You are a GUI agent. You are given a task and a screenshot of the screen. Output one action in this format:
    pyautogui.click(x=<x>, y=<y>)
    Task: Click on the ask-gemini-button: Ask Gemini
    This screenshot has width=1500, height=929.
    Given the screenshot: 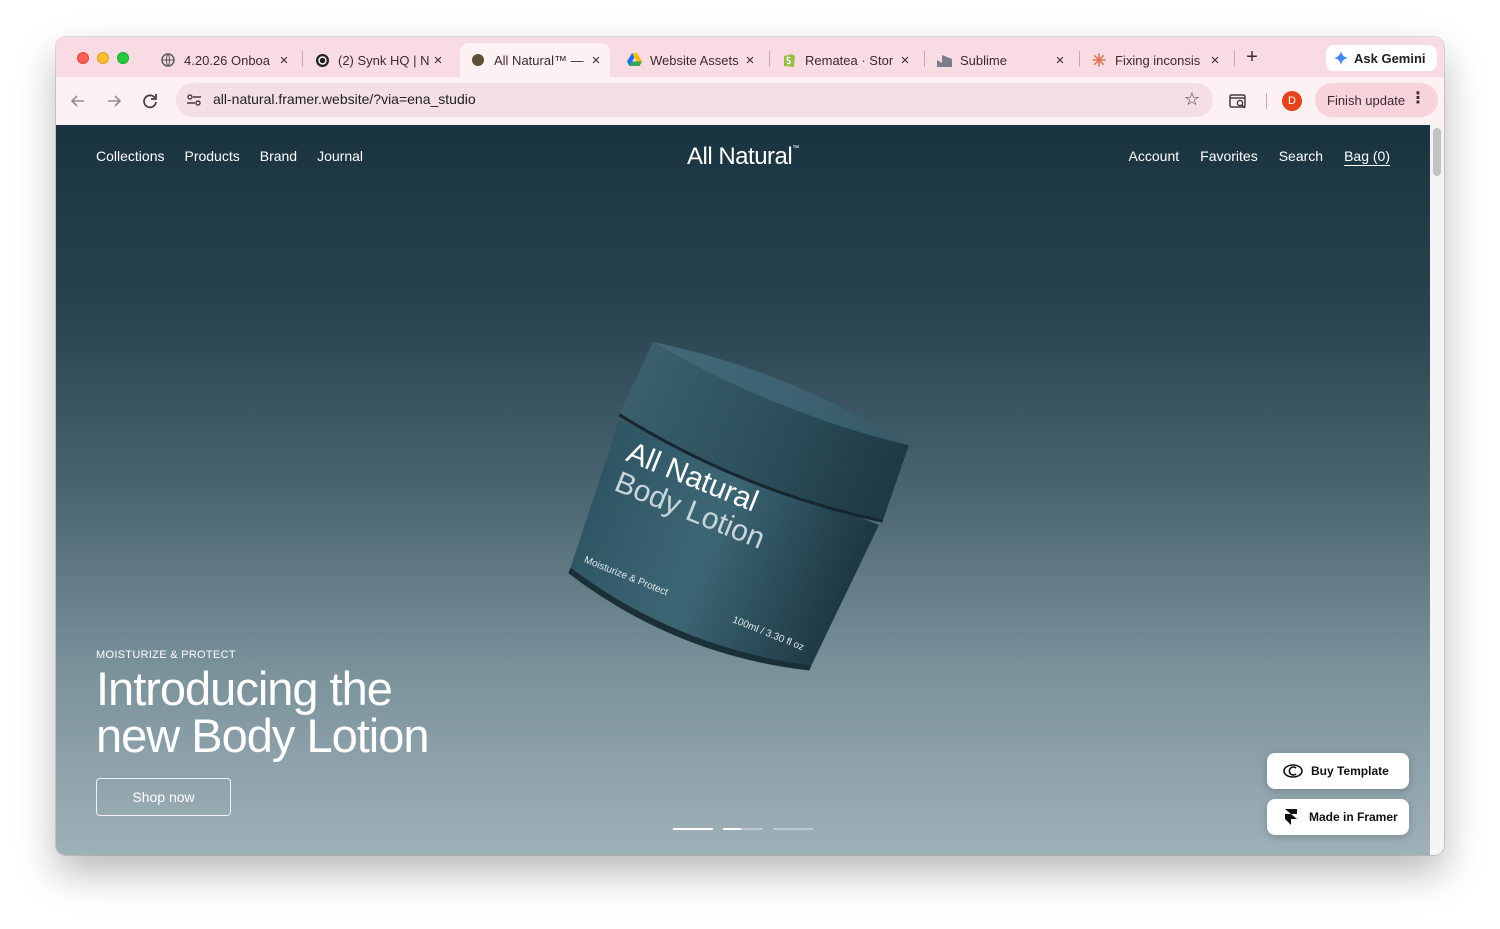 What is the action you would take?
    pyautogui.click(x=1381, y=58)
    